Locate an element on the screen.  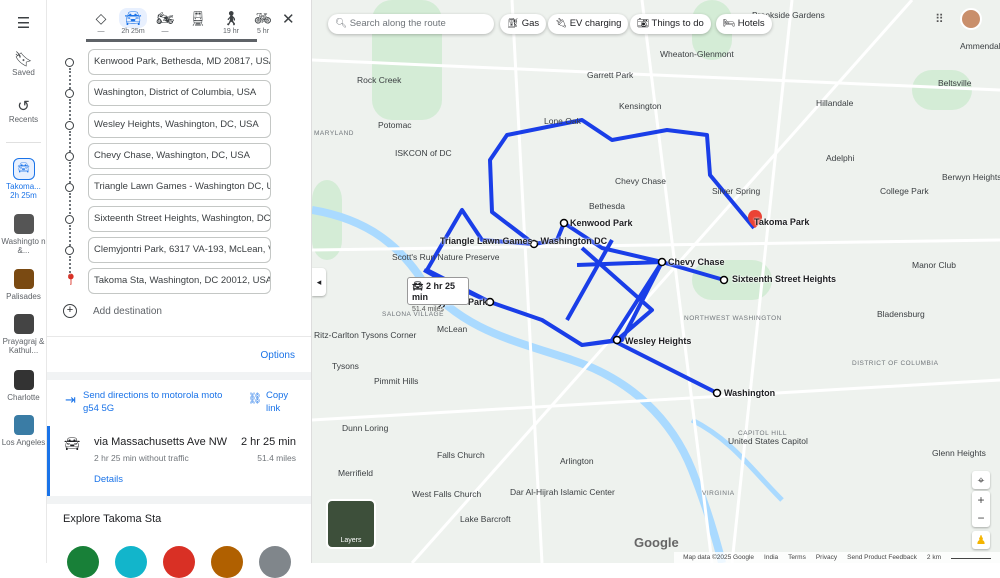
mode-bike: 🚲︎ 5 hr is located at coordinates (263, 21).